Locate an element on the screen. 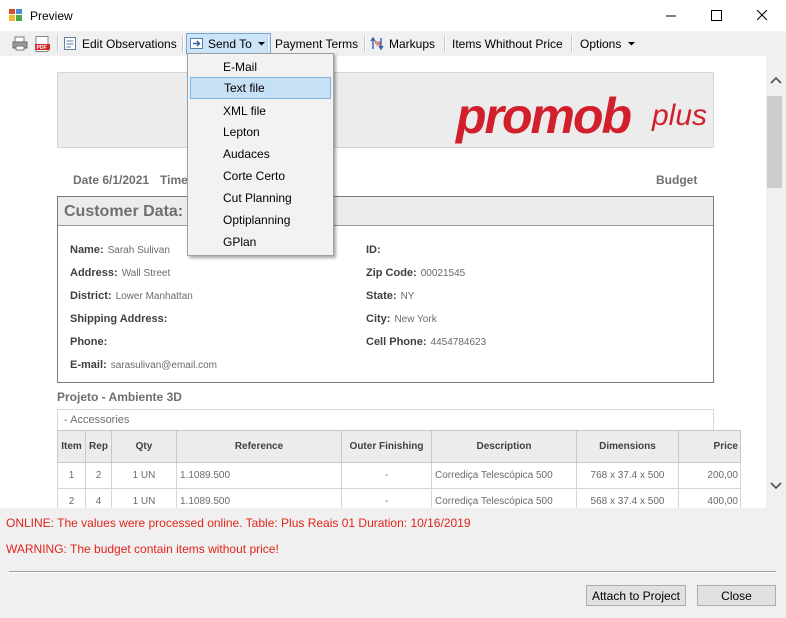  maximize-icon is located at coordinates (716, 15).